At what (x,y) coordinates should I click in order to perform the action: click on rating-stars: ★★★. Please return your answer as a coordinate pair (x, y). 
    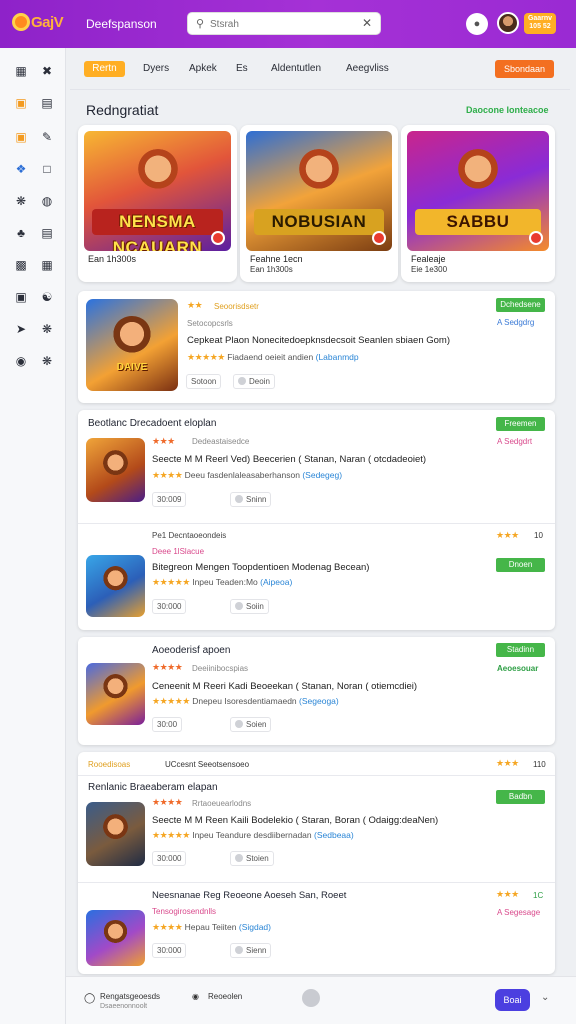
    Looking at the image, I should click on (163, 441).